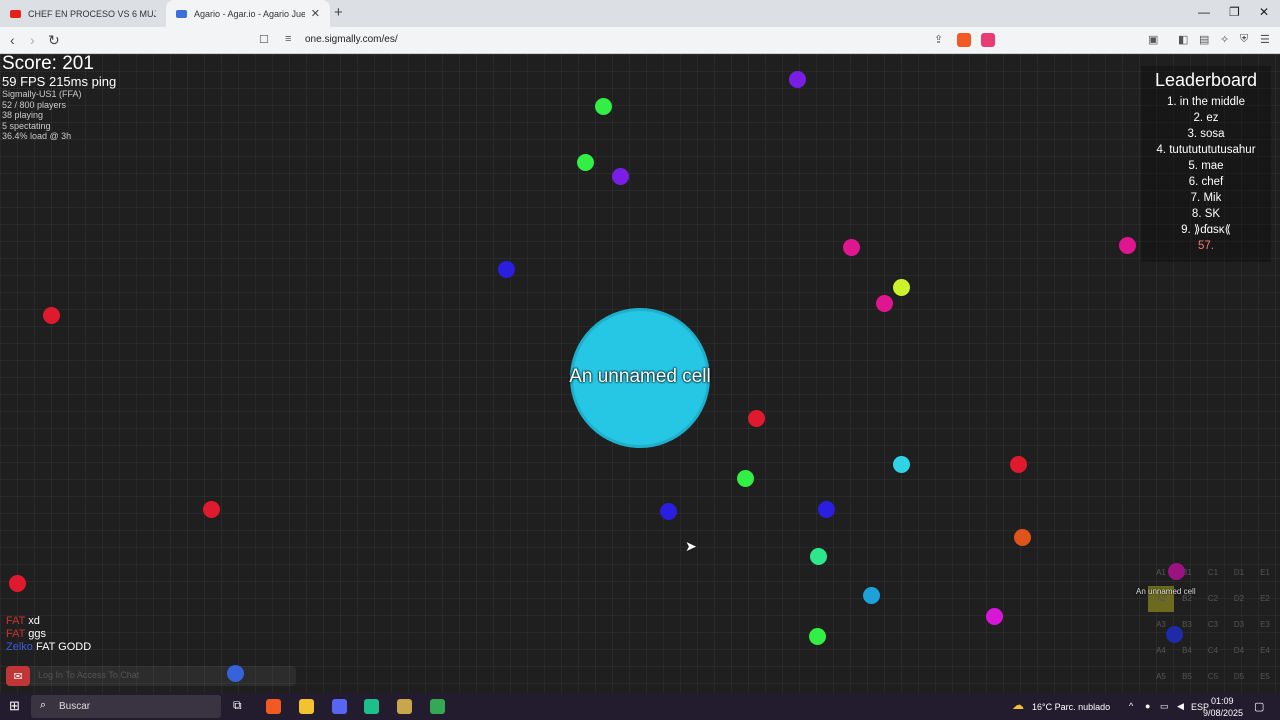  I want to click on chrome-taskbar-icon, so click(437, 706).